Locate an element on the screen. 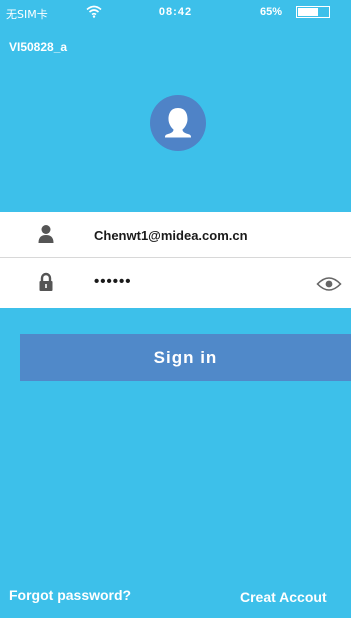  battery-fill is located at coordinates (308, 12).